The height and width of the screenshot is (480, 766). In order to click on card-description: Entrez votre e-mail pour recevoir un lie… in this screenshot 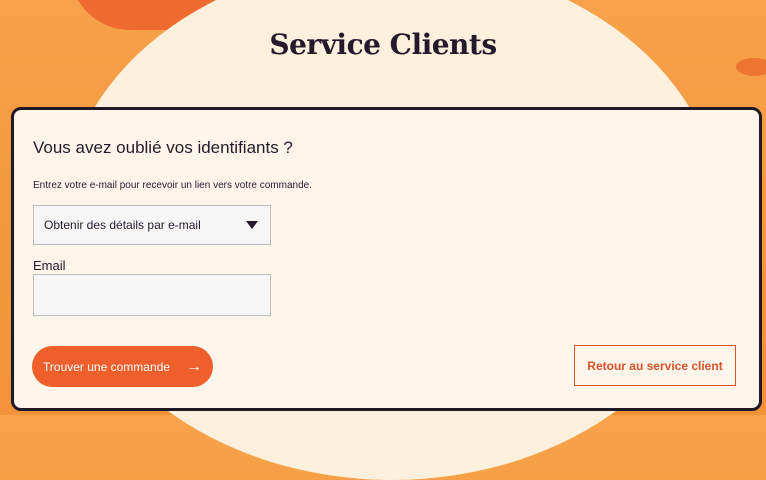, I will do `click(173, 185)`.